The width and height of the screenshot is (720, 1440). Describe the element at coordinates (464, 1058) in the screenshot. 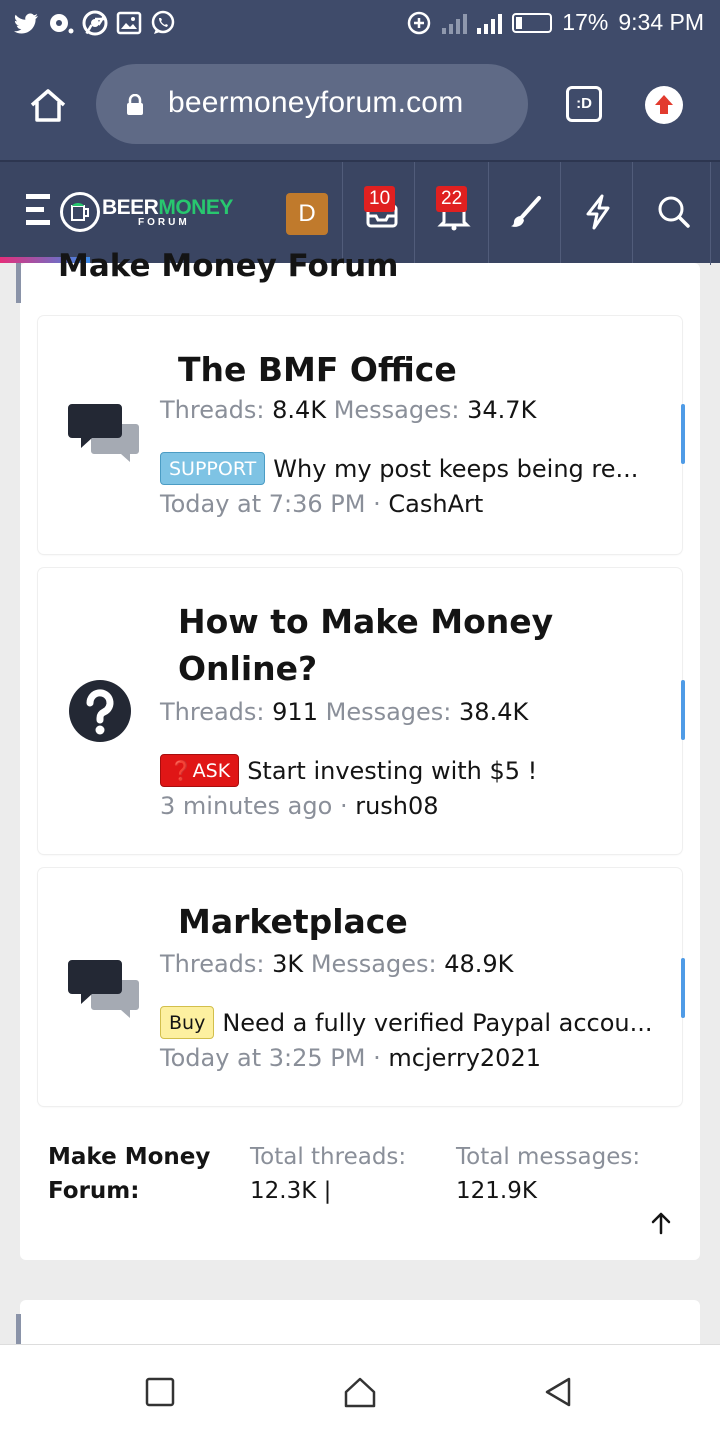

I see `latest-author: mcjerry2021` at that location.